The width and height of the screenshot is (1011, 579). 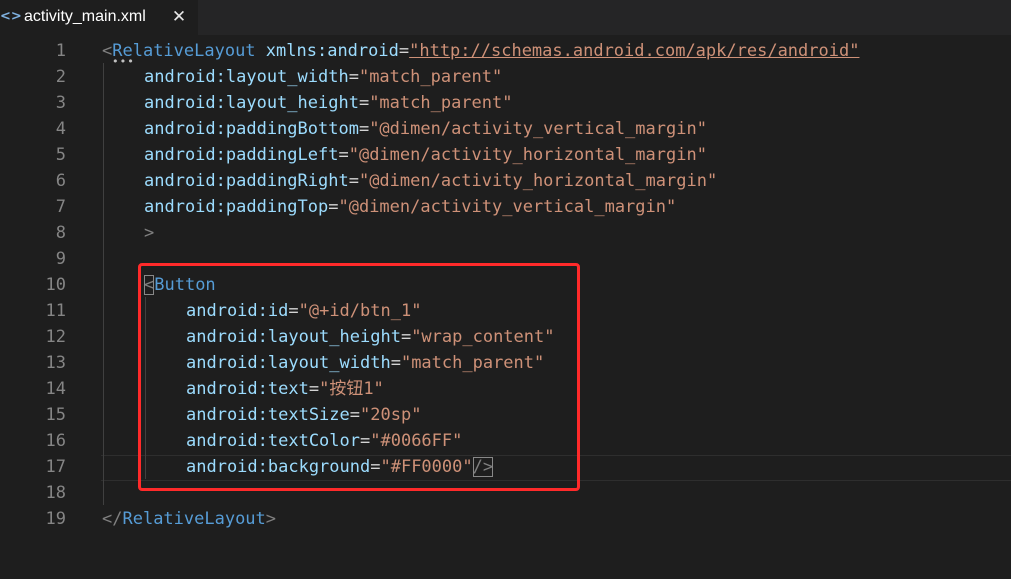 I want to click on attribute-name: android:id, so click(x=237, y=311).